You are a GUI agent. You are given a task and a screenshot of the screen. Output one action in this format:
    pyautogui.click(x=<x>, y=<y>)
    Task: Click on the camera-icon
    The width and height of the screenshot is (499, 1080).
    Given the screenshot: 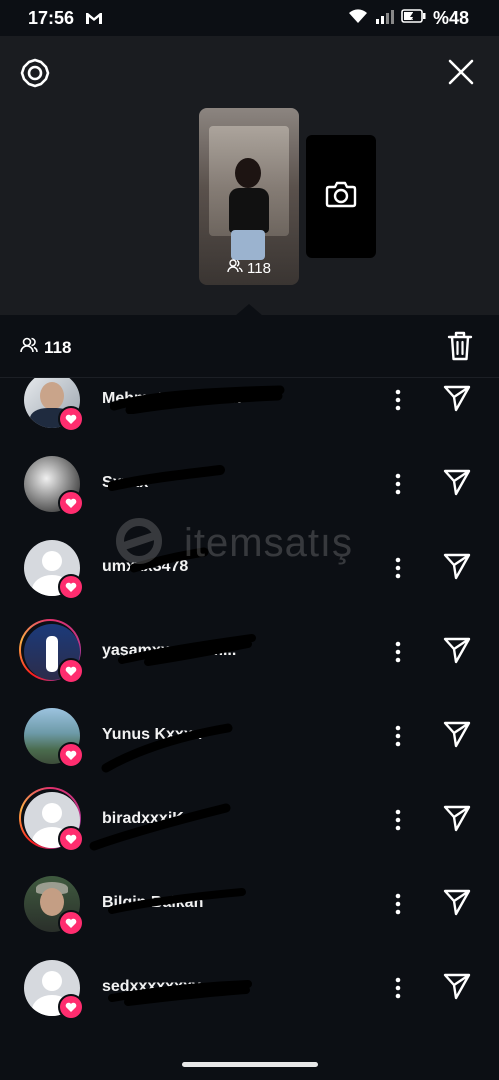 What is the action you would take?
    pyautogui.click(x=341, y=196)
    